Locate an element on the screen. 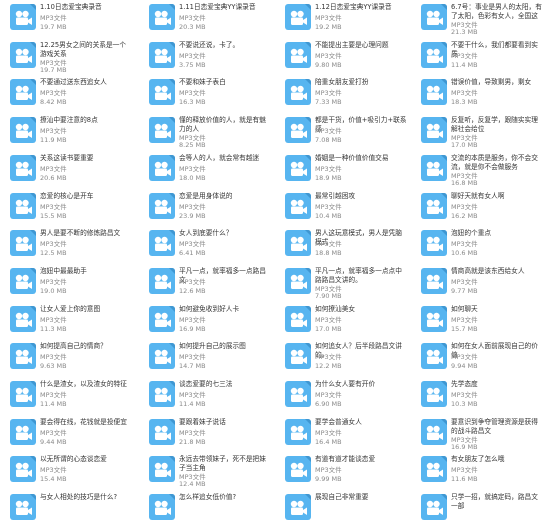 This screenshot has width=550, height=526. file-tile: 为什么女人要有开价 MP3文件 6.90 MB is located at coordinates (341, 395).